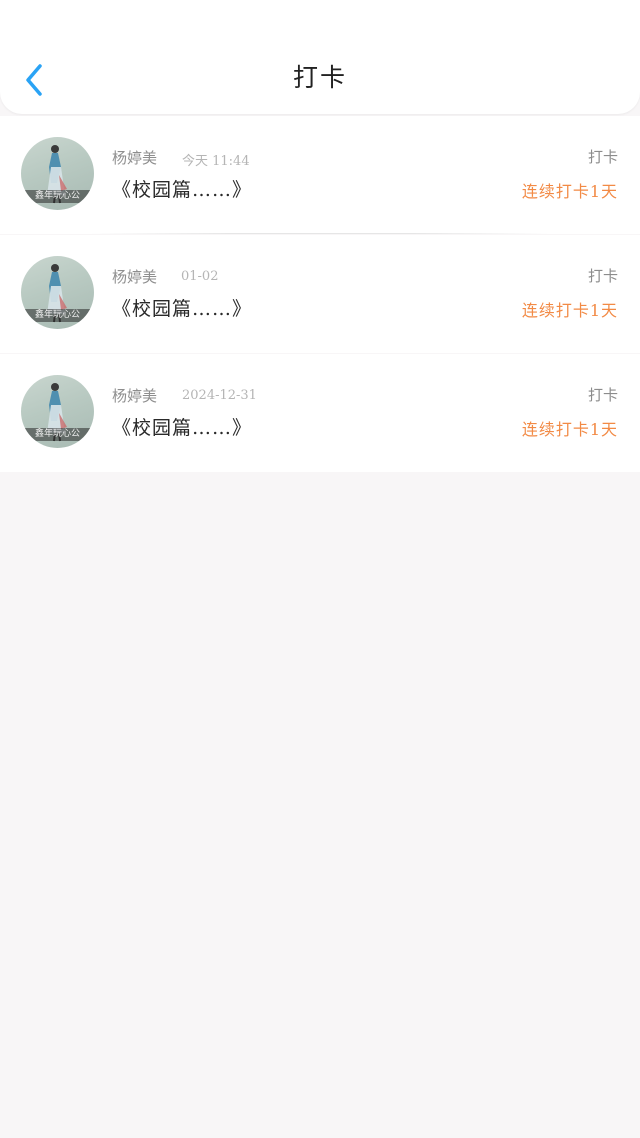 The image size is (640, 1138). What do you see at coordinates (219, 395) in the screenshot?
I see `record-time: 2024-12-31` at bounding box center [219, 395].